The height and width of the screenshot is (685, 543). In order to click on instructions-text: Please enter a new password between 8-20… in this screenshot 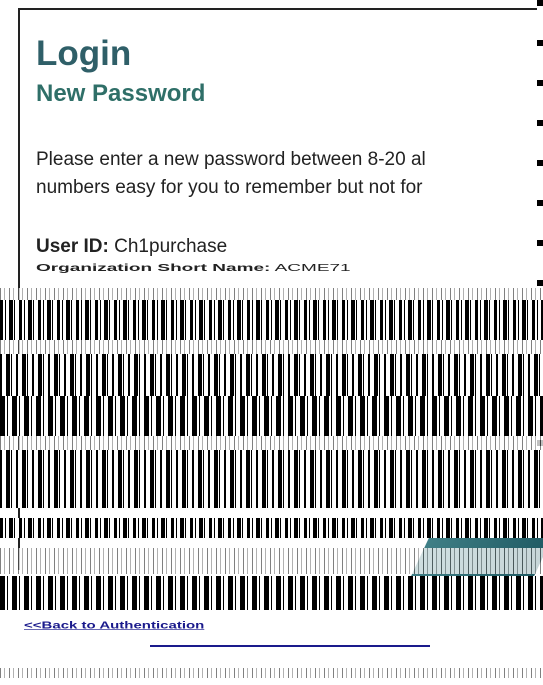, I will do `click(289, 174)`.